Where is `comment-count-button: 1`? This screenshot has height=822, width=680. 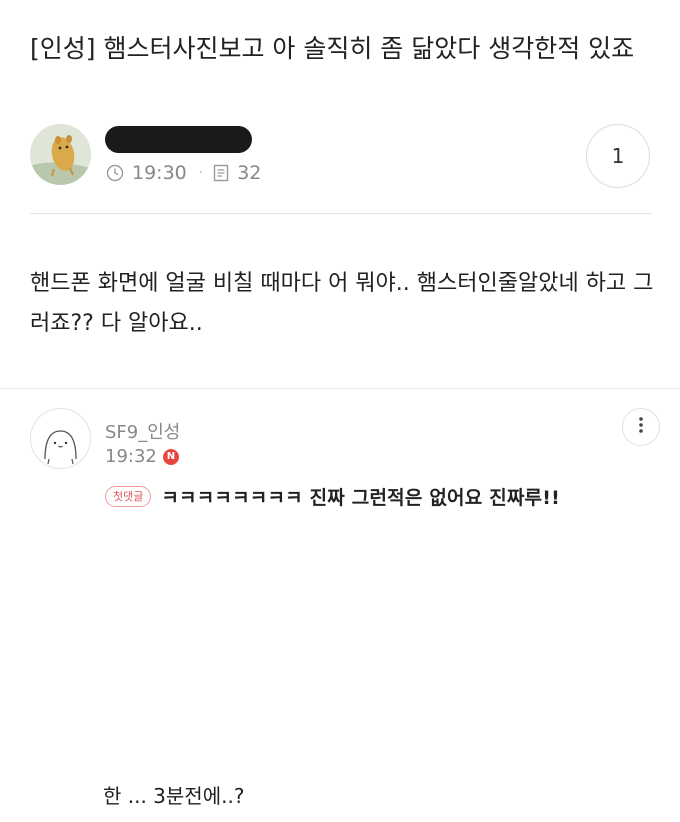 comment-count-button: 1 is located at coordinates (618, 156).